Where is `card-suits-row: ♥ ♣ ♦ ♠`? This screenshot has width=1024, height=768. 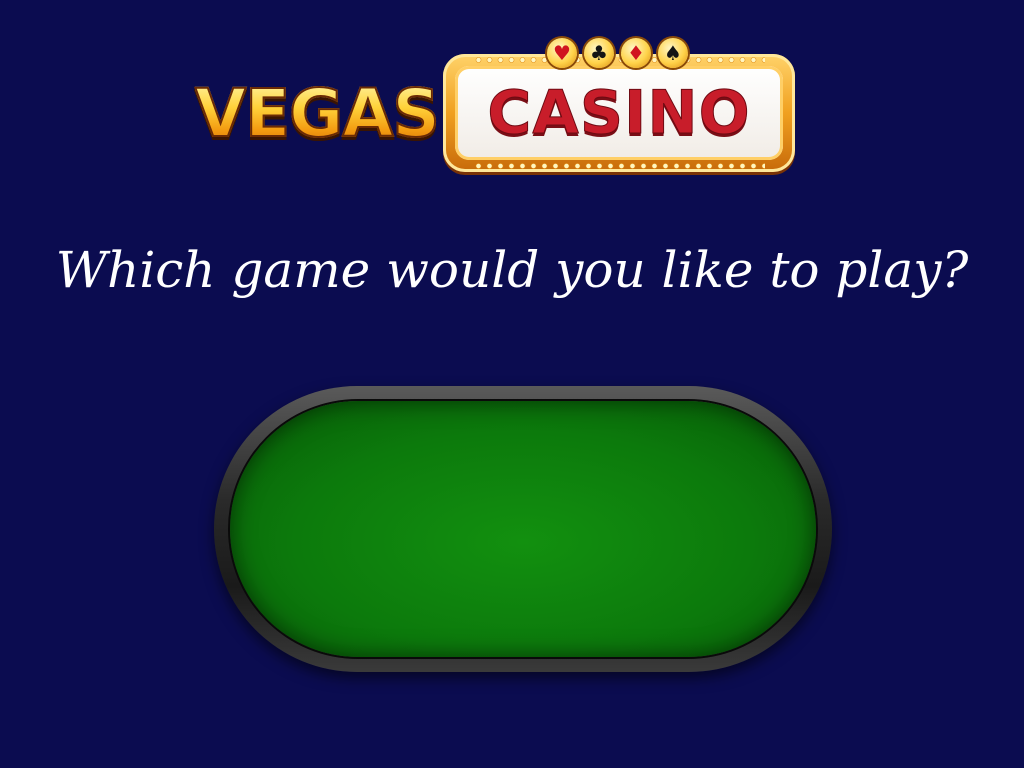
card-suits-row: ♥ ♣ ♦ ♠ is located at coordinates (622, 54).